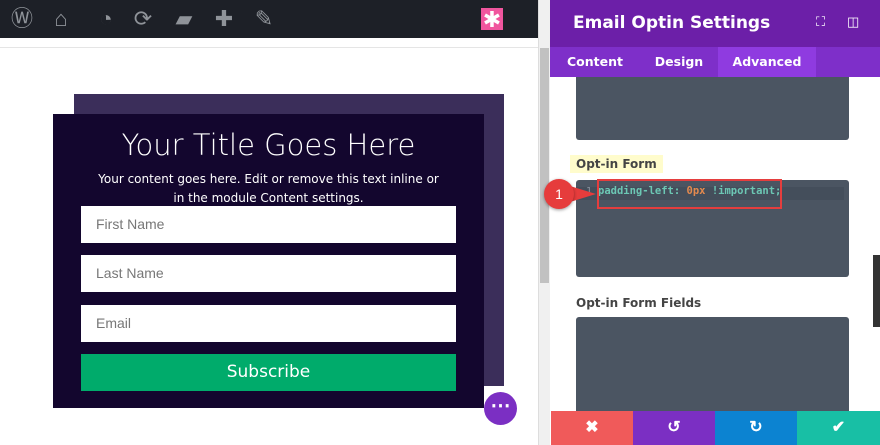 This screenshot has height=445, width=880. I want to click on panel-title: Email Optin Settings, so click(672, 23).